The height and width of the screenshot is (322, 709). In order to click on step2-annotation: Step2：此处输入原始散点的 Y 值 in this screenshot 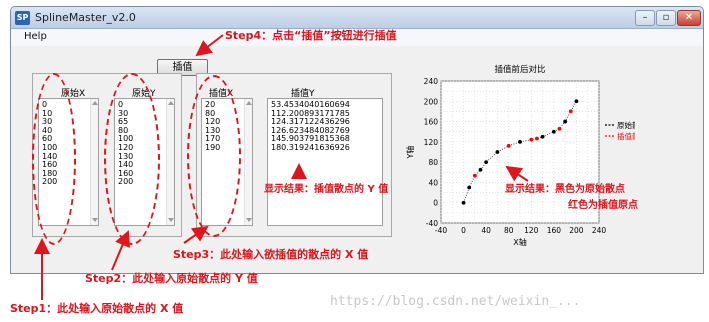, I will do `click(171, 278)`.